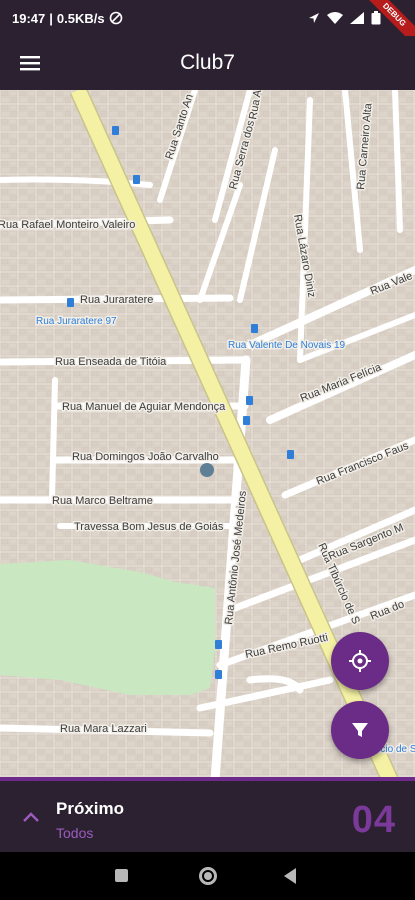 The image size is (415, 900). What do you see at coordinates (287, 345) in the screenshot?
I see `stop-label-valente: Rua Valente De Novais 19` at bounding box center [287, 345].